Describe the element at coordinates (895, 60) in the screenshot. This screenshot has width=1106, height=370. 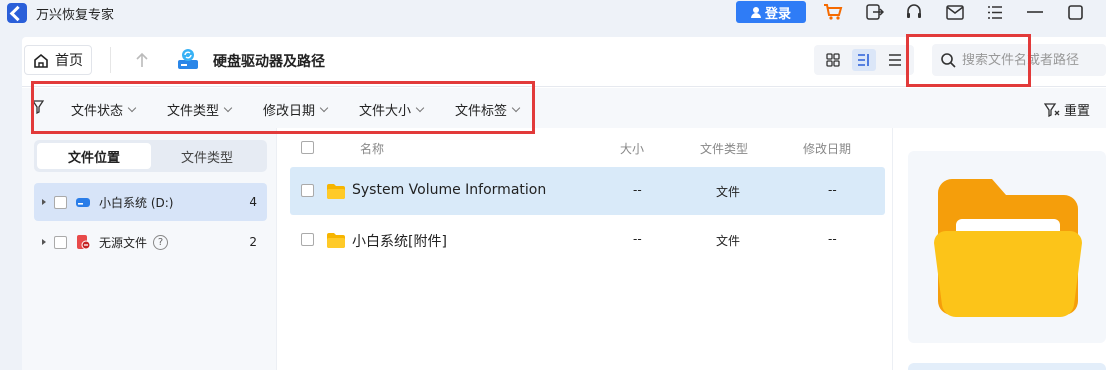
I see `list-view-icon` at that location.